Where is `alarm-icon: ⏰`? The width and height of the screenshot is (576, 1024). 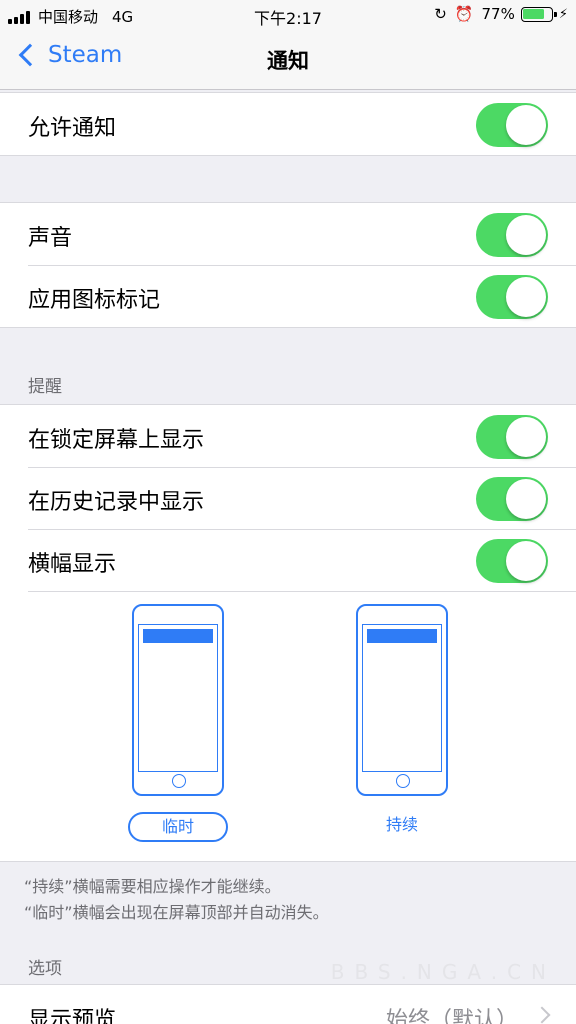
alarm-icon: ⏰ is located at coordinates (464, 14).